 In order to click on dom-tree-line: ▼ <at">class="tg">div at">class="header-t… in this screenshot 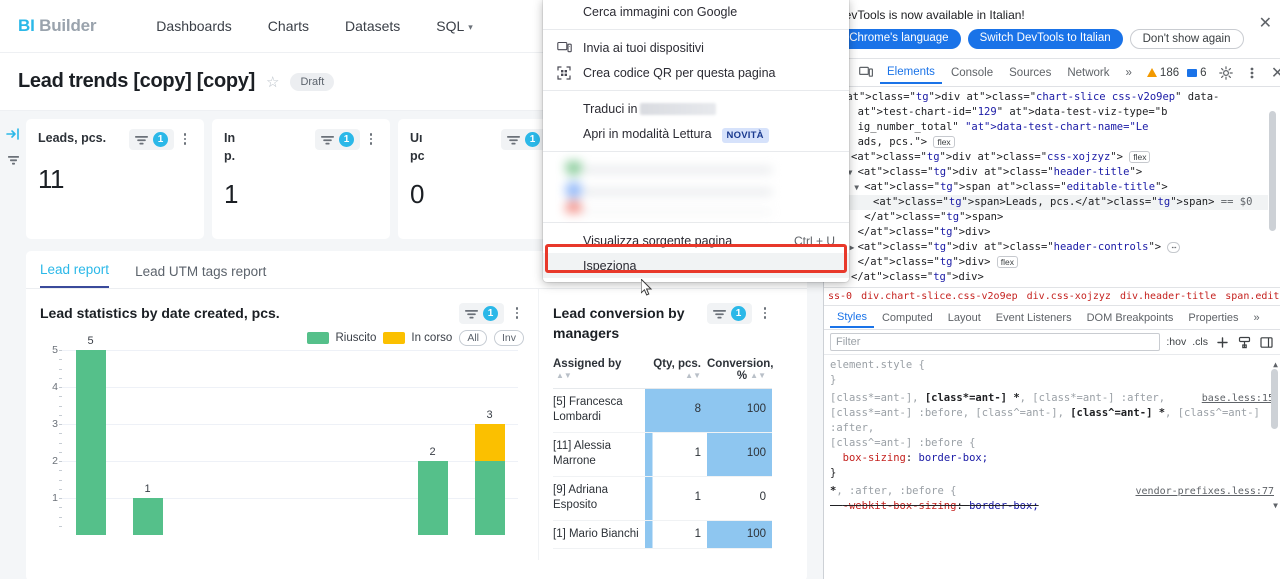, I will do `click(1049, 172)`.